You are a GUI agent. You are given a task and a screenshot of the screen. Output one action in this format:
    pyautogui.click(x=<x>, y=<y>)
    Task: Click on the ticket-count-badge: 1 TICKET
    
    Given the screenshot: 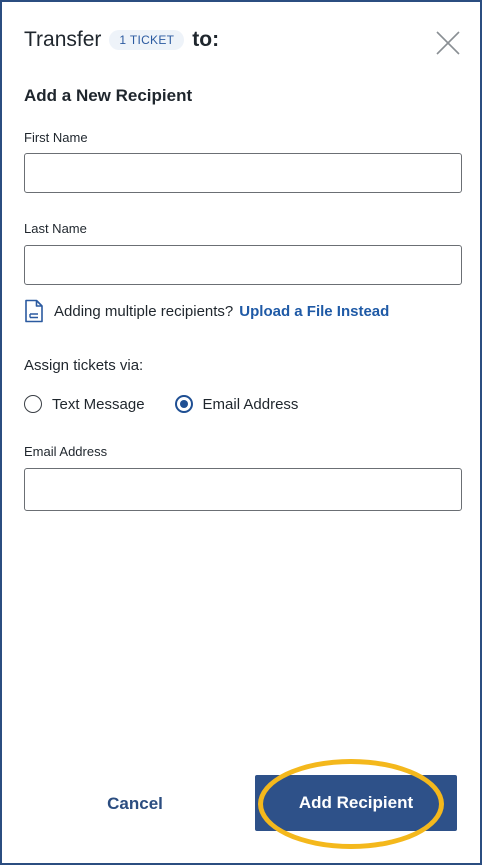 What is the action you would take?
    pyautogui.click(x=147, y=40)
    